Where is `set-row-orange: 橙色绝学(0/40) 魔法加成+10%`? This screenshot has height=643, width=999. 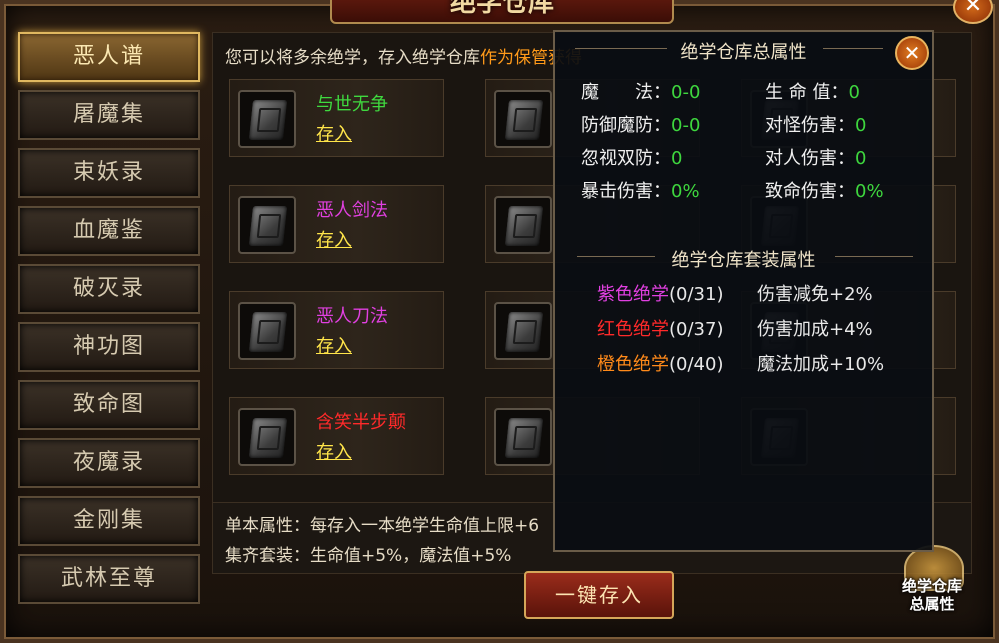
set-row-orange: 橙色绝学(0/40) 魔法加成+10% is located at coordinates (741, 364).